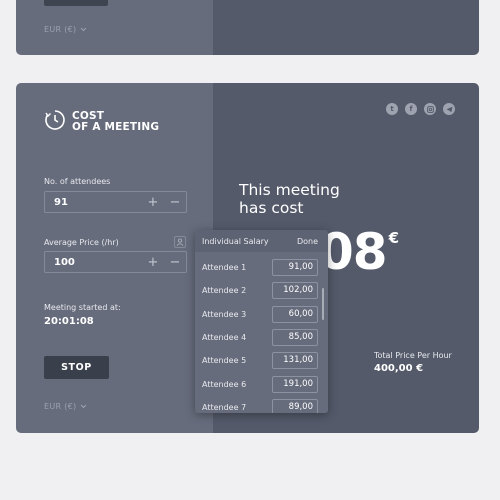 This screenshot has height=500, width=500. I want to click on telegram-icon, so click(449, 109).